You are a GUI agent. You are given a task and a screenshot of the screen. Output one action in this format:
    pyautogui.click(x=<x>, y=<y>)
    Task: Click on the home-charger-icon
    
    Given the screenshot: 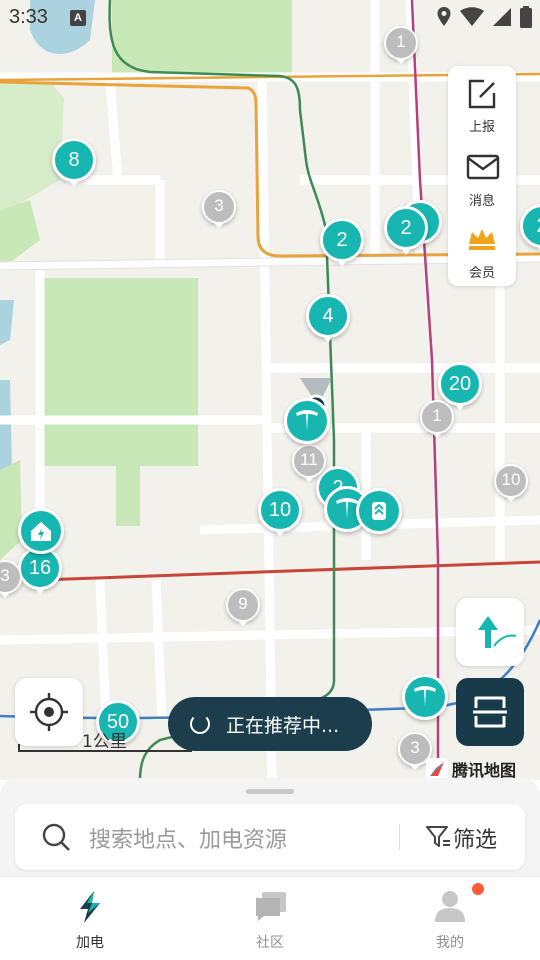 What is the action you would take?
    pyautogui.click(x=41, y=531)
    